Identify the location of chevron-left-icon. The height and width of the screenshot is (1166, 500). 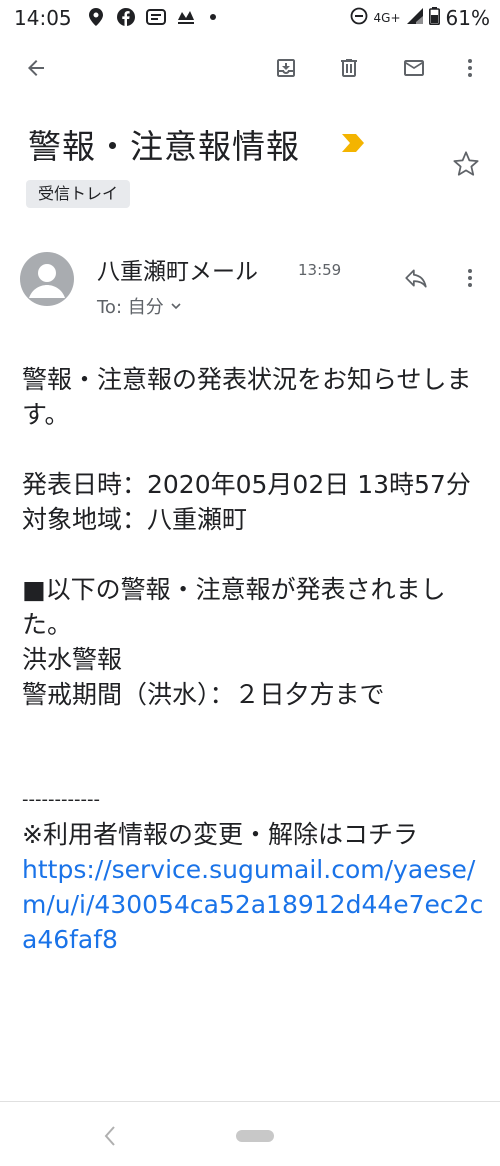
(109, 1136).